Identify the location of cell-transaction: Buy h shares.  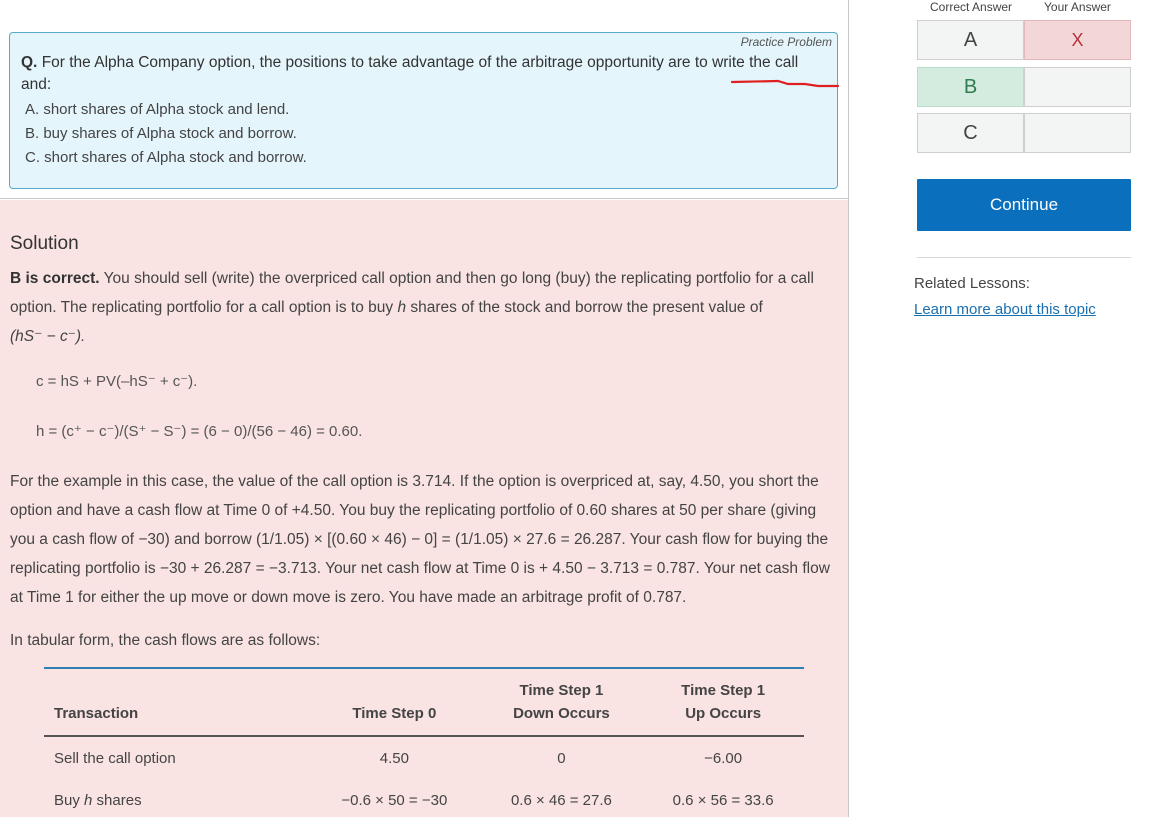
(176, 798).